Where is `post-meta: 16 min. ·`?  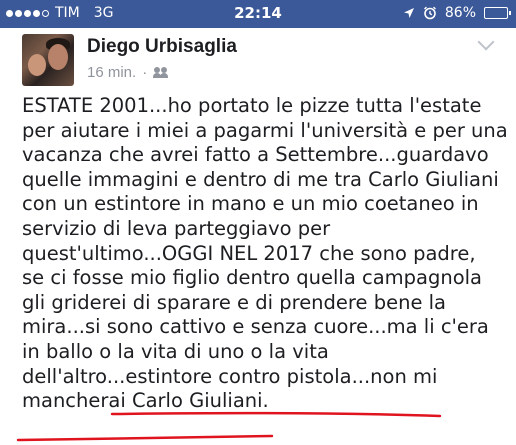 post-meta: 16 min. · is located at coordinates (128, 72).